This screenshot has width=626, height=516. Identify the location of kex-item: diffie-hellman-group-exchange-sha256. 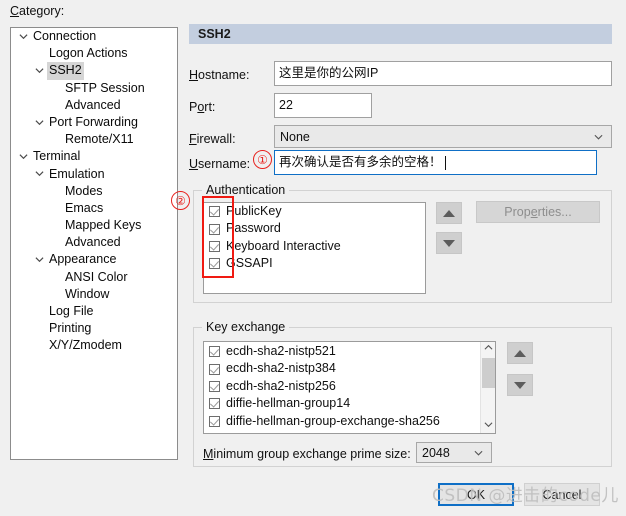
(341, 421).